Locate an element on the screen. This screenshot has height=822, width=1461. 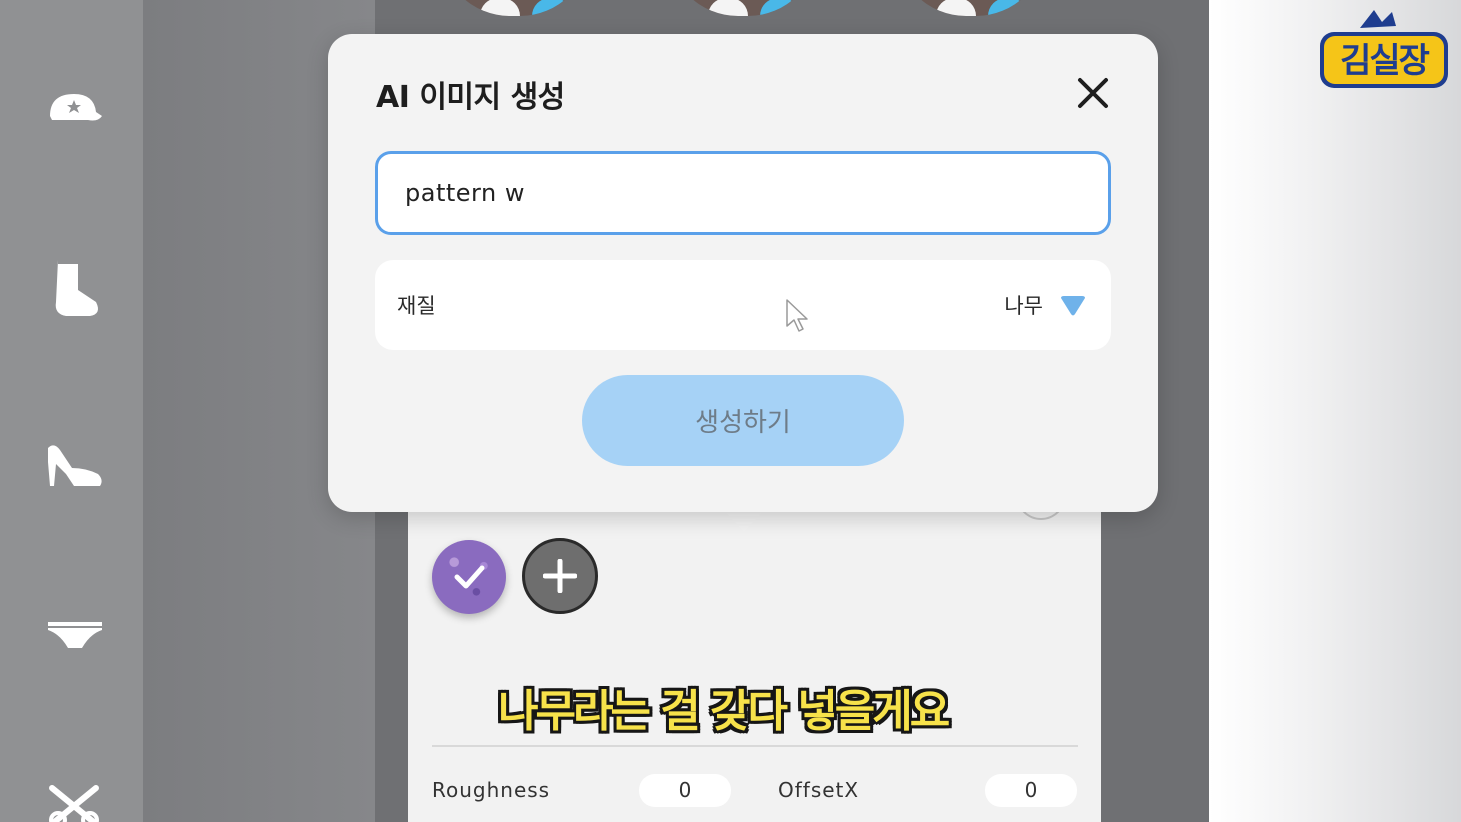
high-heel-icon is located at coordinates (74, 464).